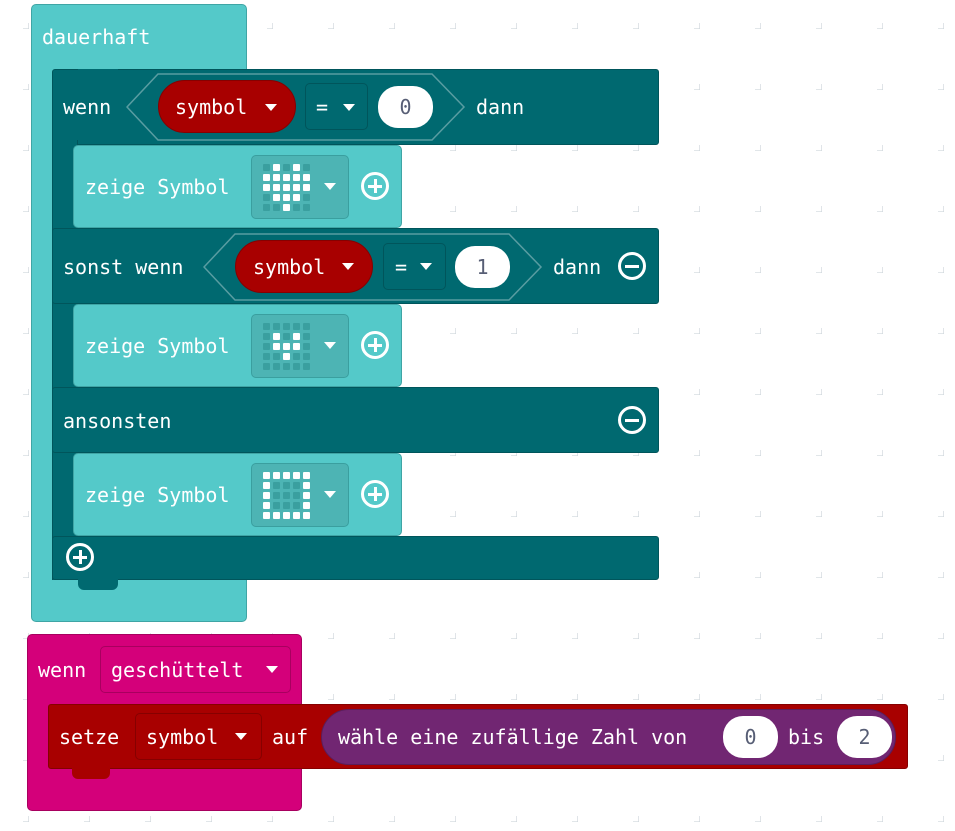 This screenshot has width=955, height=831. What do you see at coordinates (355, 558) in the screenshot?
I see `if-block-footer` at bounding box center [355, 558].